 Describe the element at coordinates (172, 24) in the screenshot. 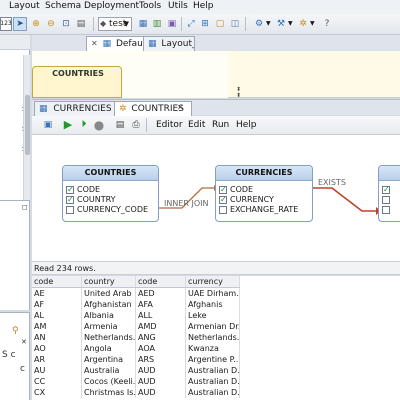

I see `layout-icon: ▣` at that location.